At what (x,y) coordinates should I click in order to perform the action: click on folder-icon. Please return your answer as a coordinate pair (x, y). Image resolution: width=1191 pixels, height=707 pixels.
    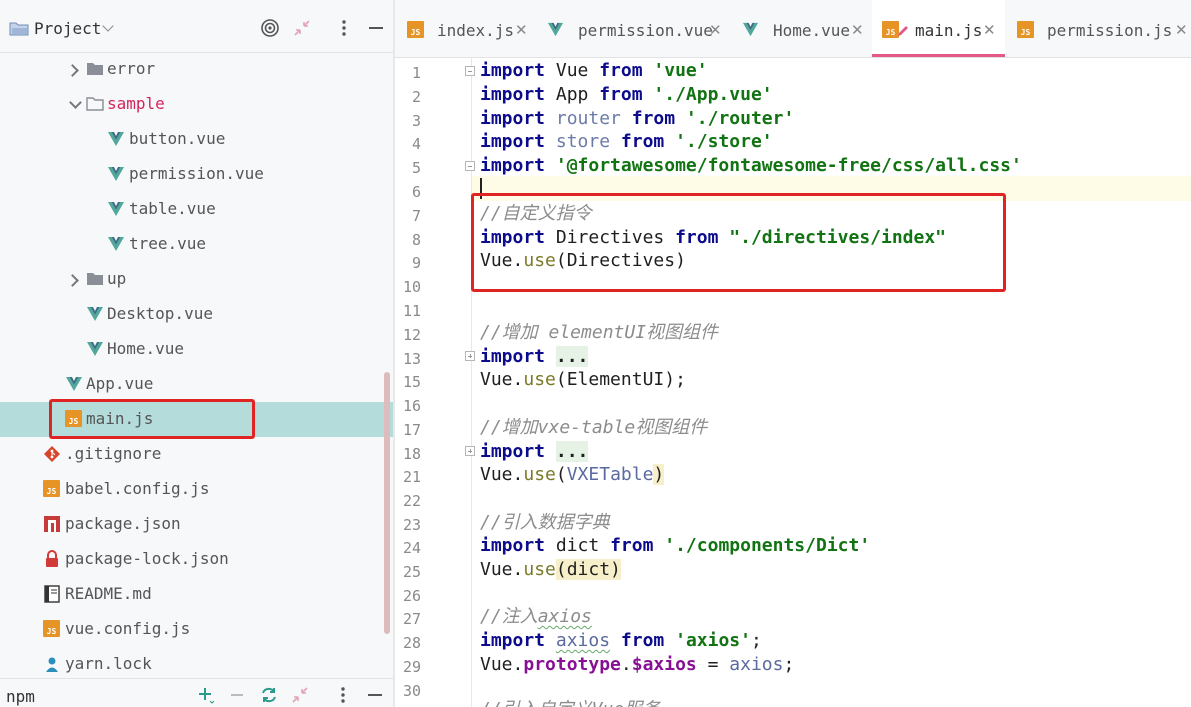
    Looking at the image, I should click on (95, 69).